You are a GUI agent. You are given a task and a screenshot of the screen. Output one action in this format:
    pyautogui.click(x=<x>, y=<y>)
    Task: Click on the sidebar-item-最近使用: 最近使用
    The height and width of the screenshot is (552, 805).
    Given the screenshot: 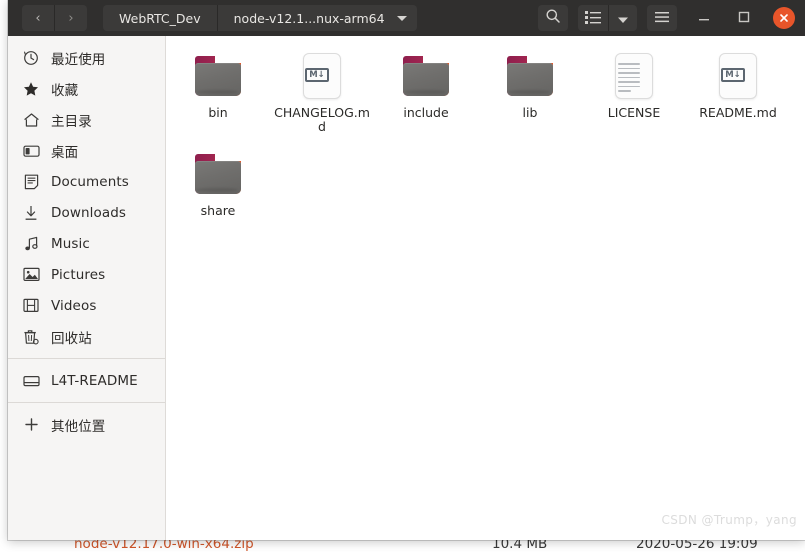 What is the action you would take?
    pyautogui.click(x=86, y=57)
    